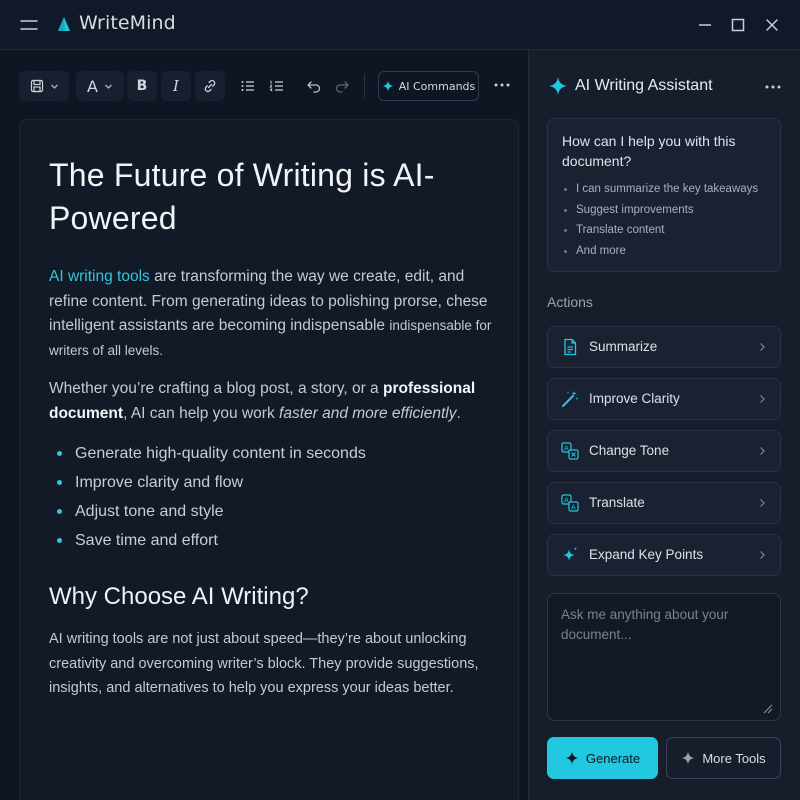 Image resolution: width=800 pixels, height=800 pixels. What do you see at coordinates (364, 86) in the screenshot?
I see `toolbar-divider` at bounding box center [364, 86].